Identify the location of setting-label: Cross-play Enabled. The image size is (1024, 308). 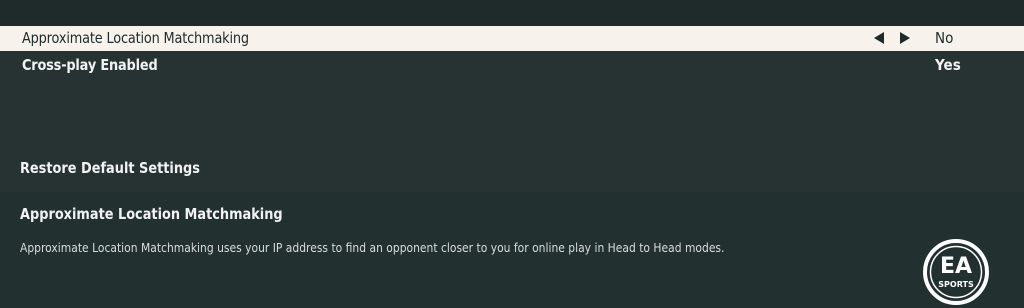
(90, 65).